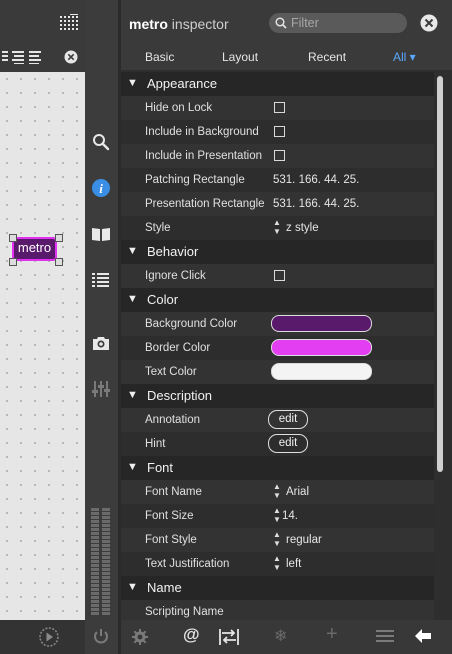 This screenshot has width=452, height=654. I want to click on inspector-title: metro inspector, so click(179, 24).